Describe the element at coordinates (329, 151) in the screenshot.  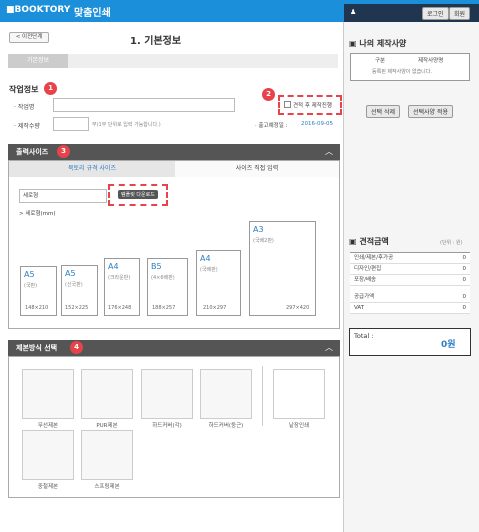
I see `collapse-icon: ︿` at that location.